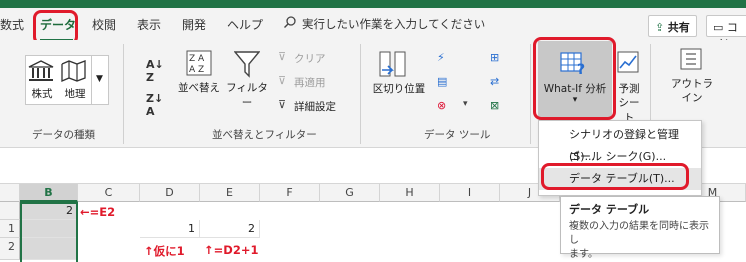 The width and height of the screenshot is (746, 262). What do you see at coordinates (692, 98) in the screenshot?
I see `outline-label-2: イン` at bounding box center [692, 98].